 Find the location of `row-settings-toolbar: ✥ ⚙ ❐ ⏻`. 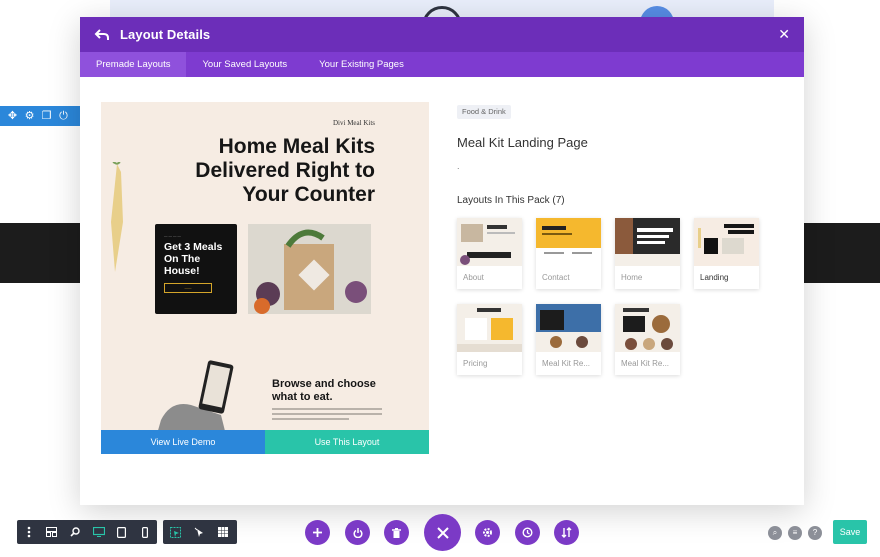

row-settings-toolbar: ✥ ⚙ ❐ ⏻ is located at coordinates (40, 116).